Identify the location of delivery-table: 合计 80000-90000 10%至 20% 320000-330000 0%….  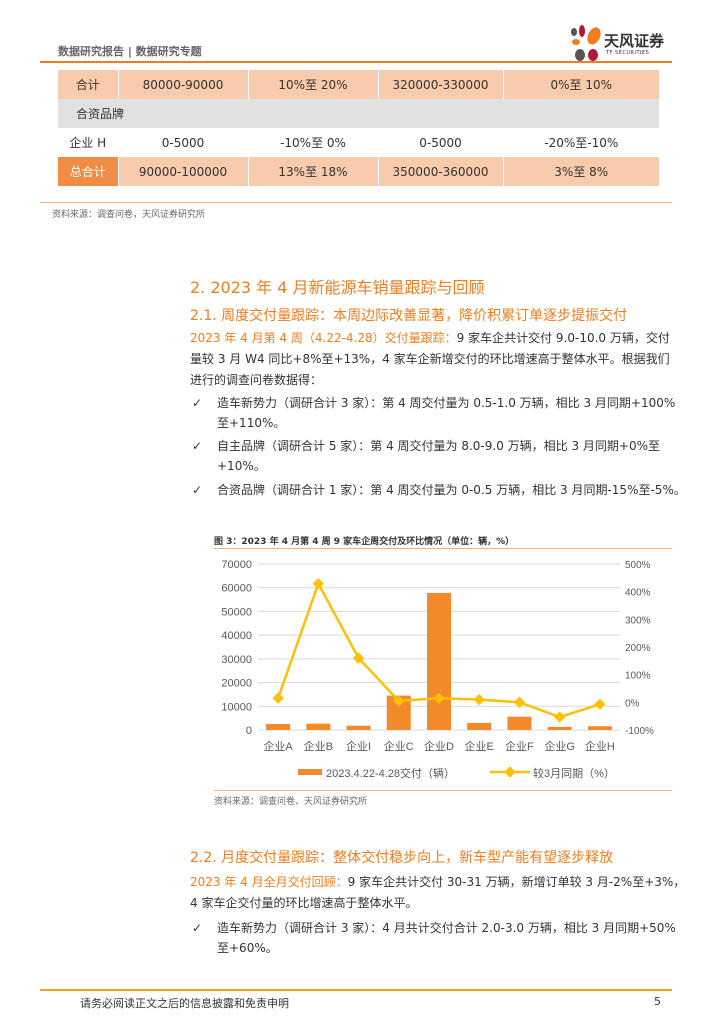
(359, 128).